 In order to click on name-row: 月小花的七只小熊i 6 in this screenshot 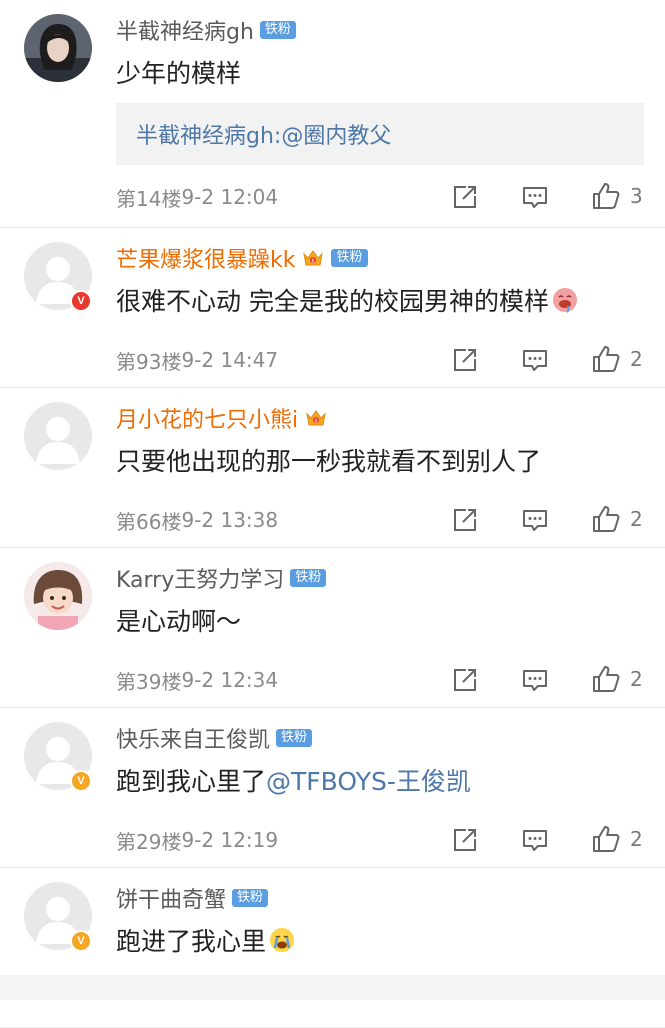, I will do `click(222, 418)`.